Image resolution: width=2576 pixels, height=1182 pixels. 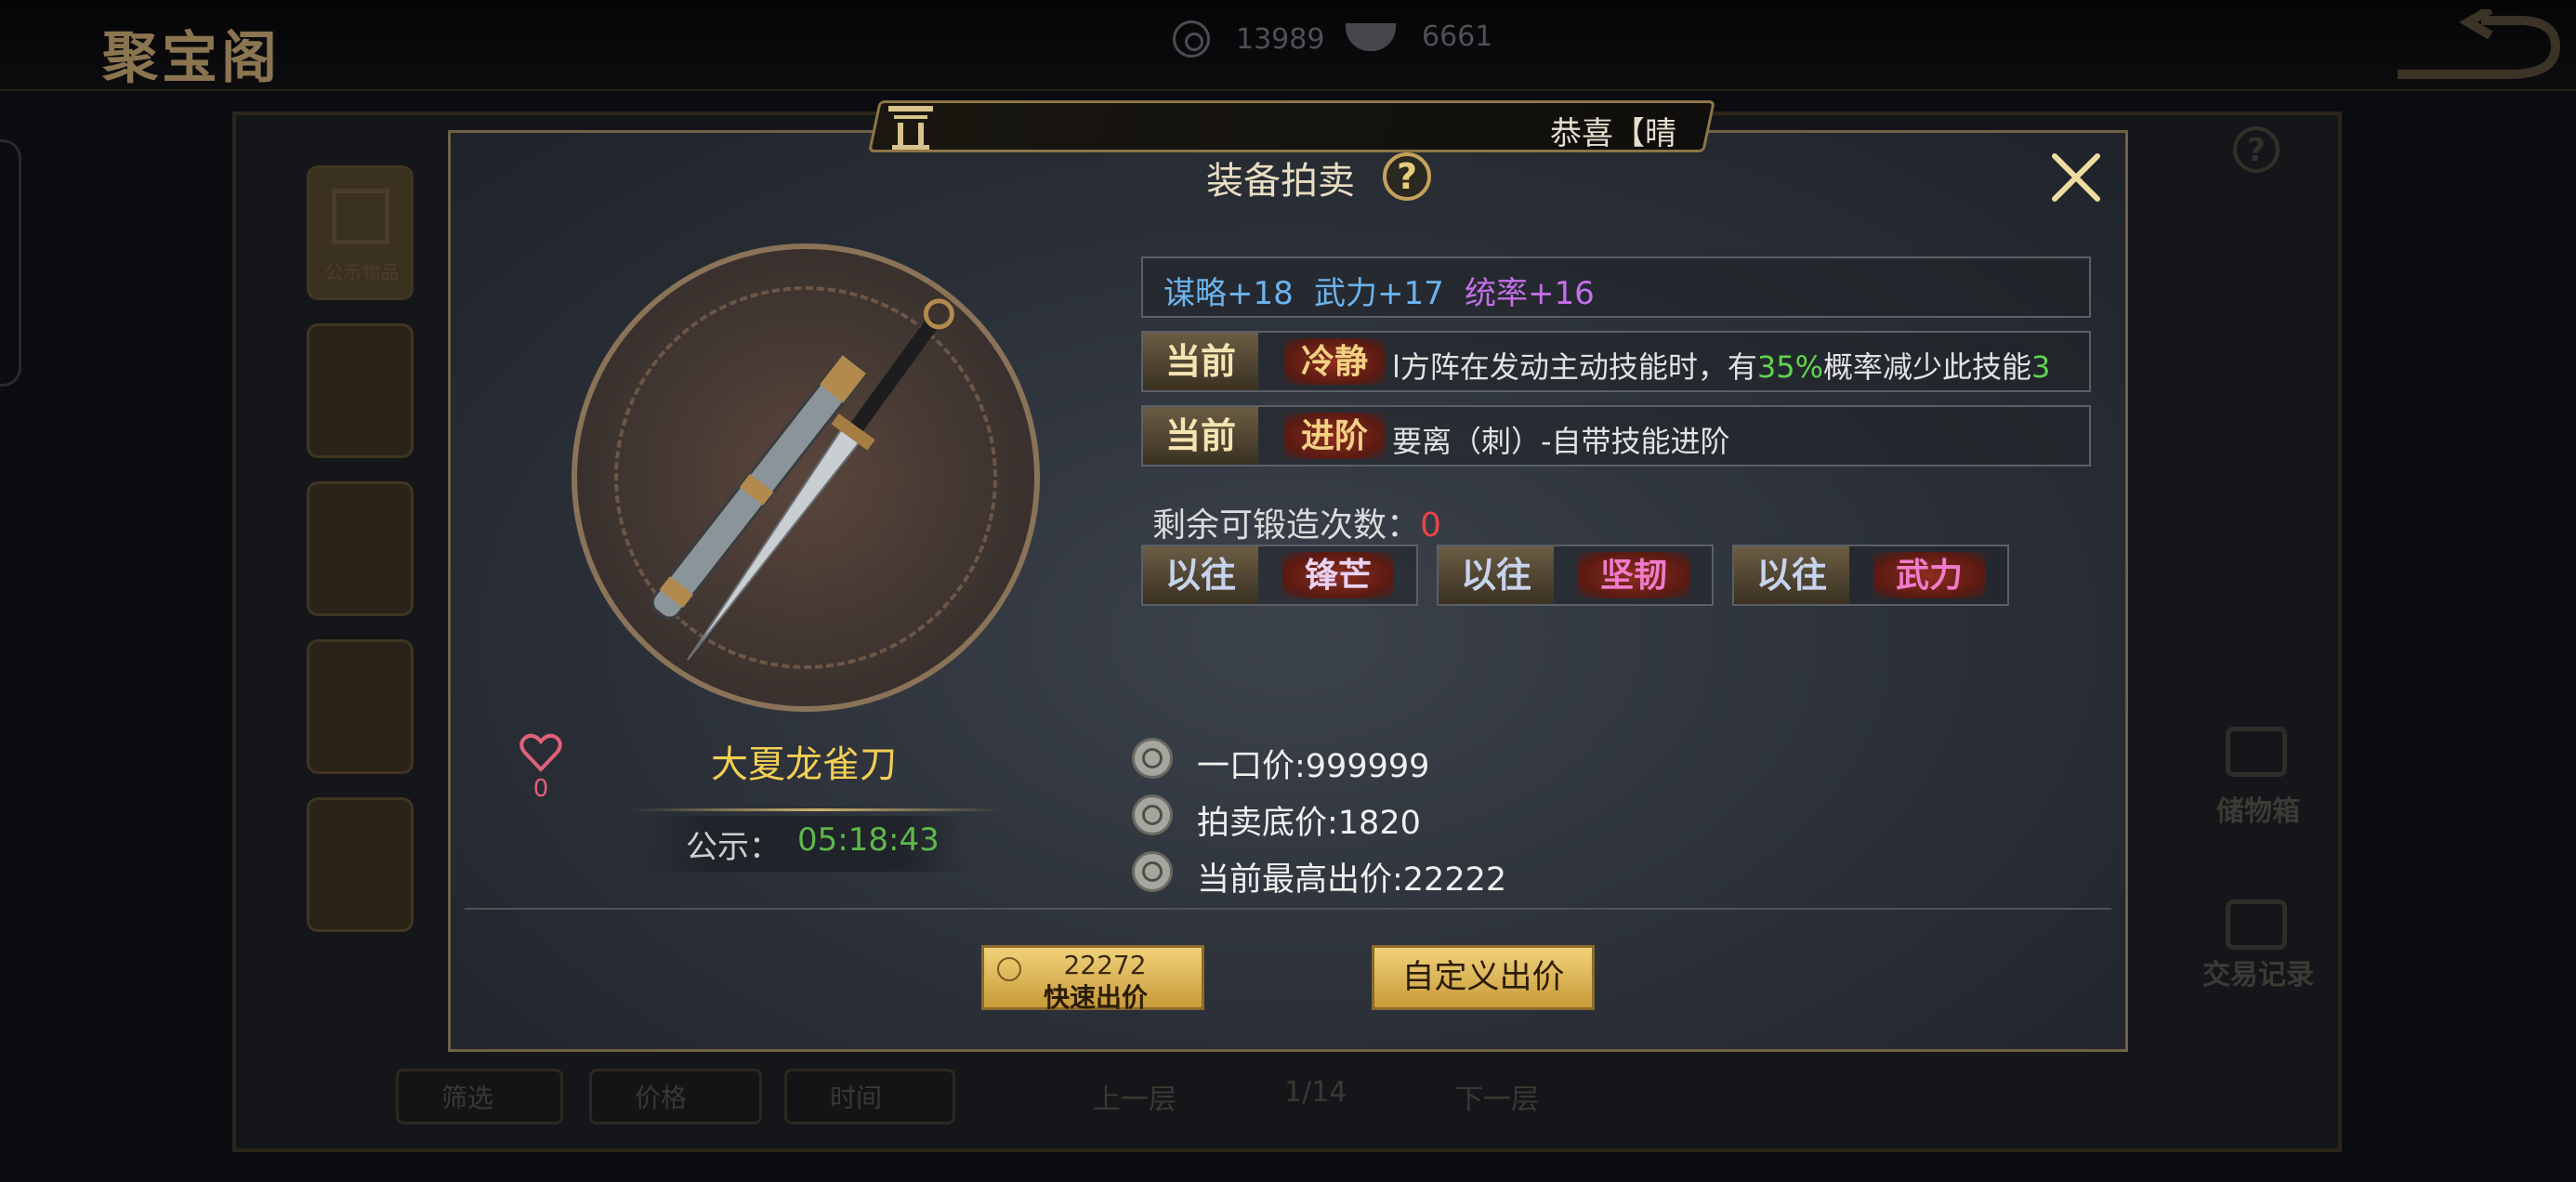 I want to click on history-label: 交易记录, so click(x=2258, y=972).